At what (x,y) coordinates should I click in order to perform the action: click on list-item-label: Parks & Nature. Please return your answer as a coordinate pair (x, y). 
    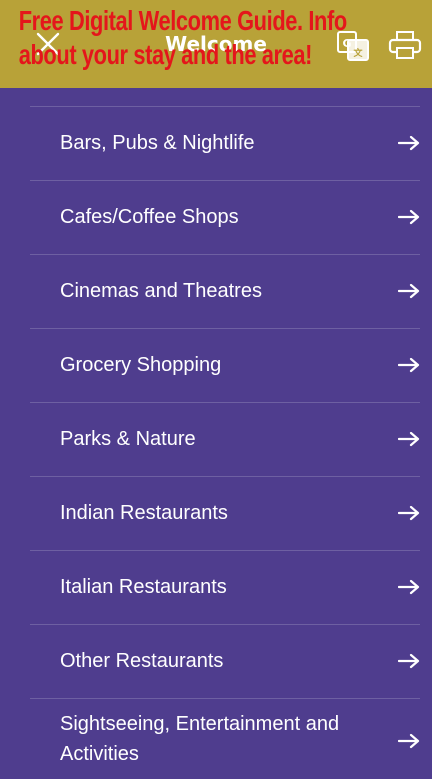
    Looking at the image, I should click on (128, 439).